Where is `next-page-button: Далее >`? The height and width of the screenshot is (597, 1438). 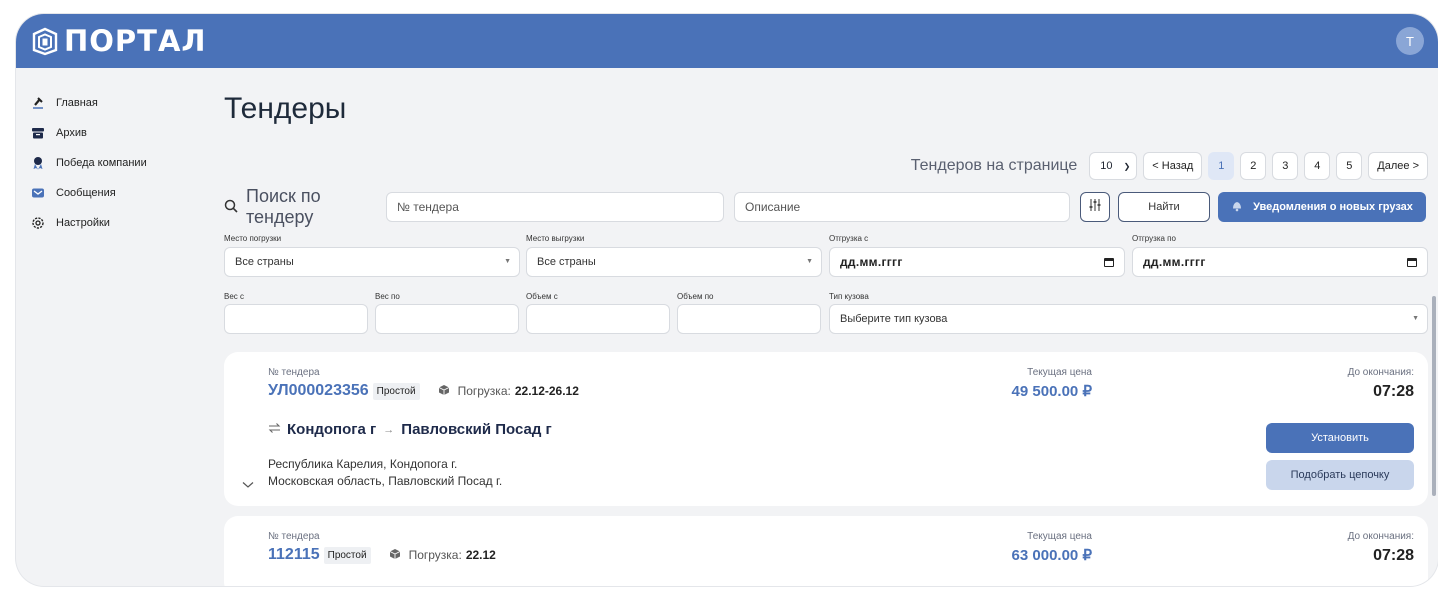
next-page-button: Далее > is located at coordinates (1398, 166).